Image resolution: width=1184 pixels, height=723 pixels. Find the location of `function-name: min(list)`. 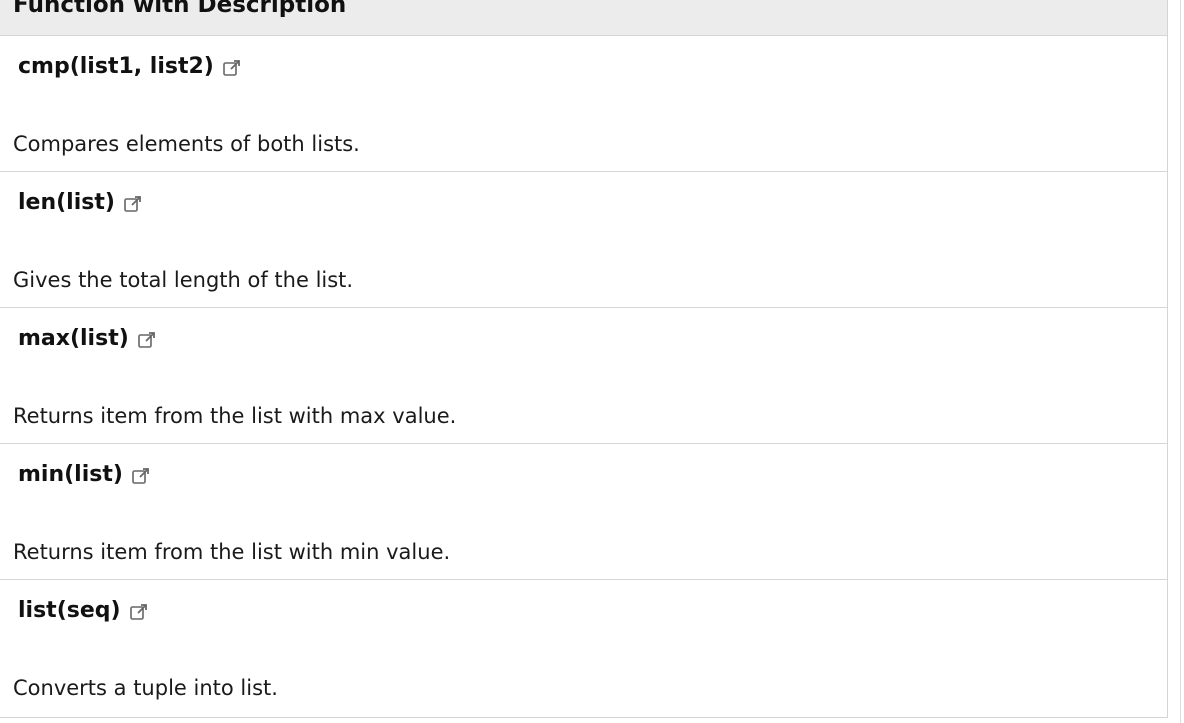

function-name: min(list) is located at coordinates (70, 474).